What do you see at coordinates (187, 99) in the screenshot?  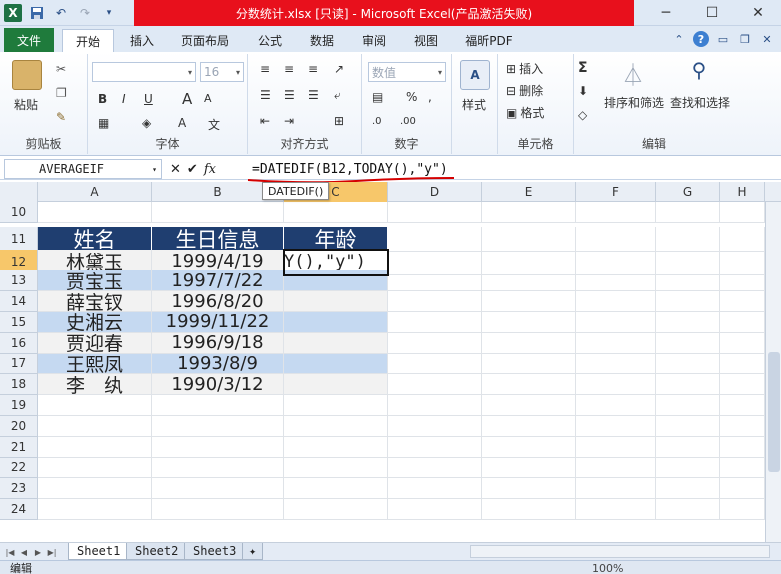 I see `grow-font-button: A` at bounding box center [187, 99].